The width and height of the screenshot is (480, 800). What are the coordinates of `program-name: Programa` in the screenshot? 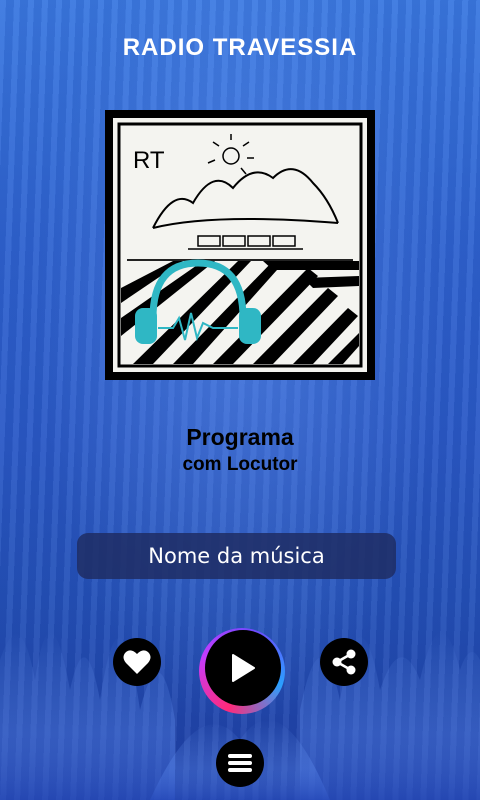 It's located at (240, 437).